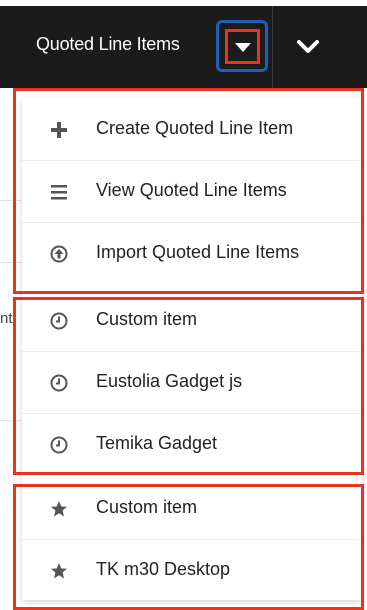 The height and width of the screenshot is (610, 367). Describe the element at coordinates (308, 46) in the screenshot. I see `chevron-down-icon` at that location.